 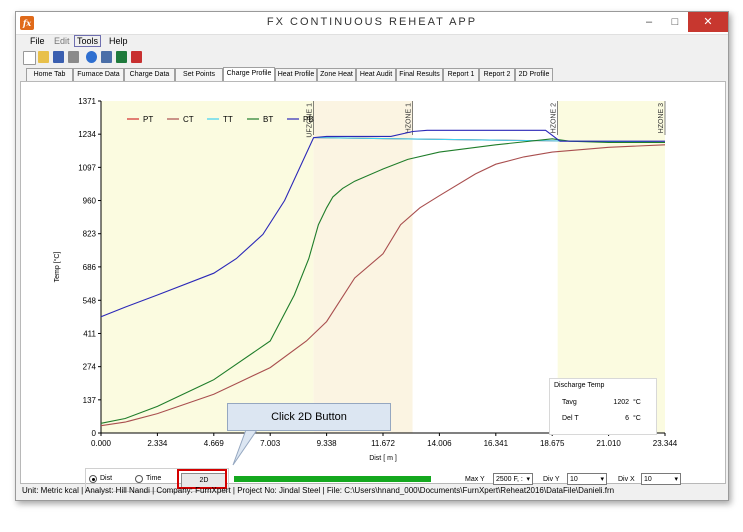 I want to click on maximize-button: □, so click(x=675, y=22).